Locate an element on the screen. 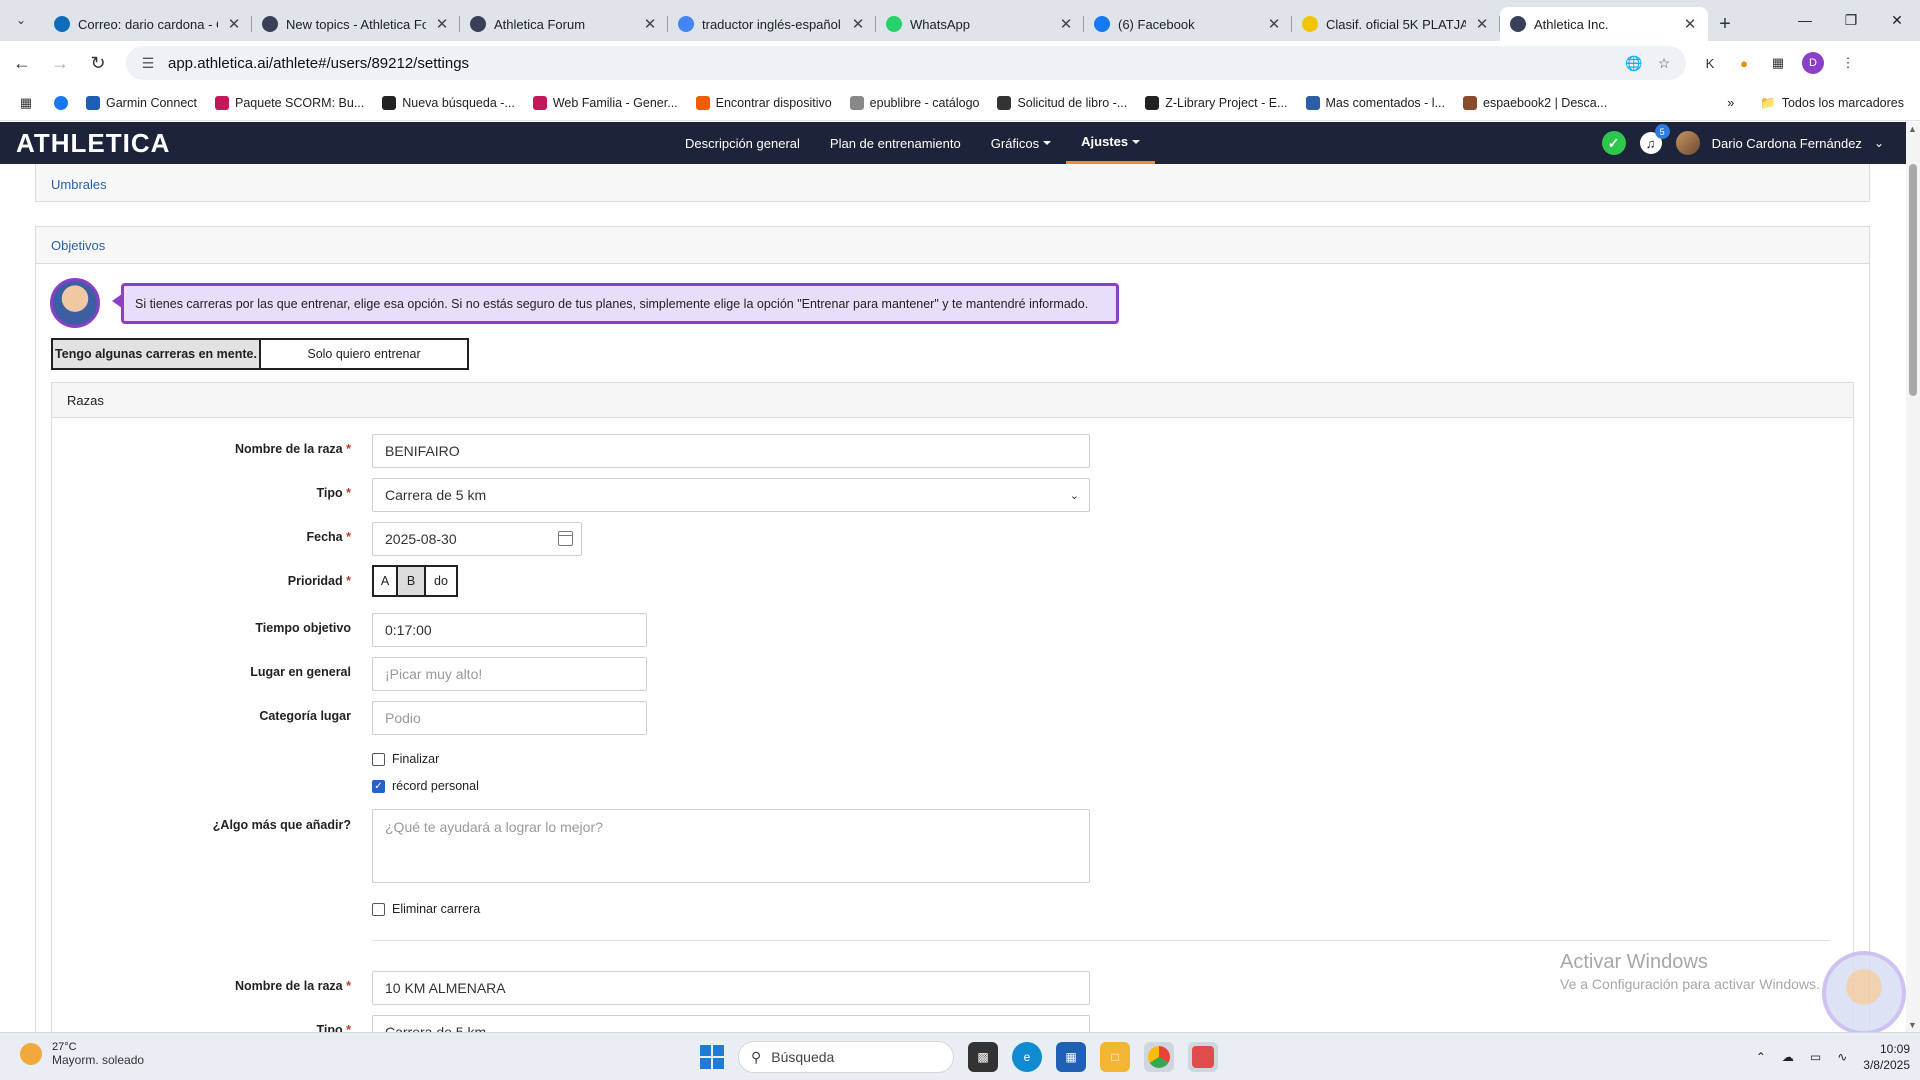  scroll-up-arrow: ▲ is located at coordinates (1912, 129).